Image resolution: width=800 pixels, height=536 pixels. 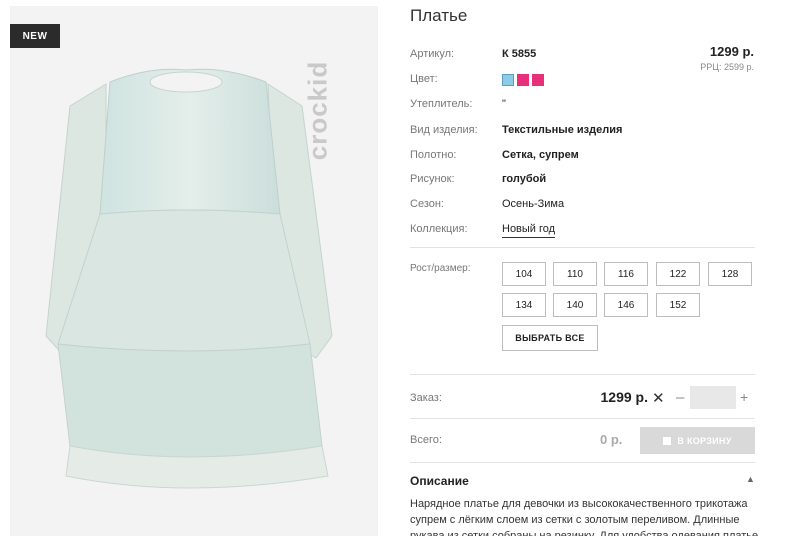 What do you see at coordinates (529, 230) in the screenshot?
I see `collection-link: Новый год` at bounding box center [529, 230].